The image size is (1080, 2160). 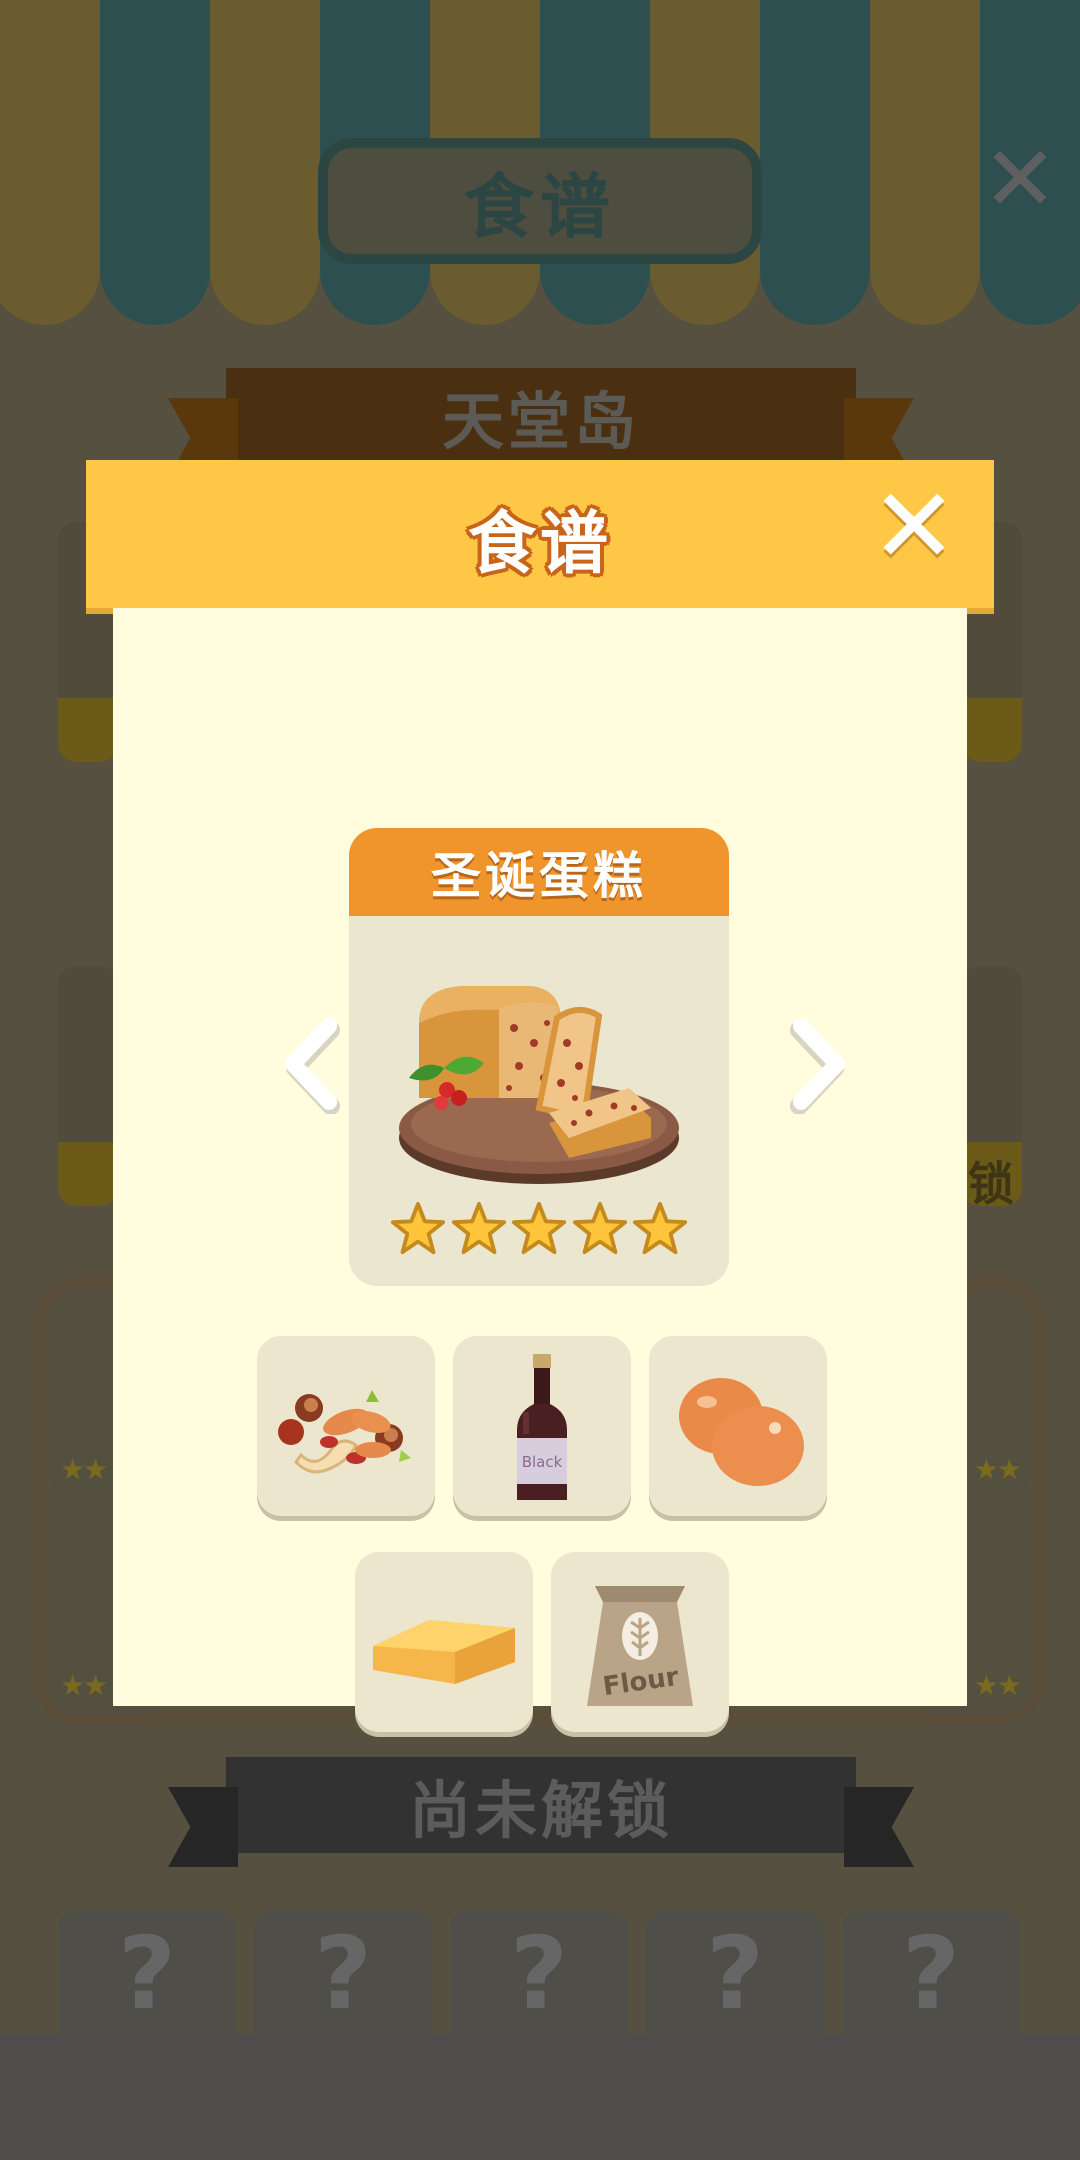 I want to click on ingredient-nuts, so click(x=346, y=1426).